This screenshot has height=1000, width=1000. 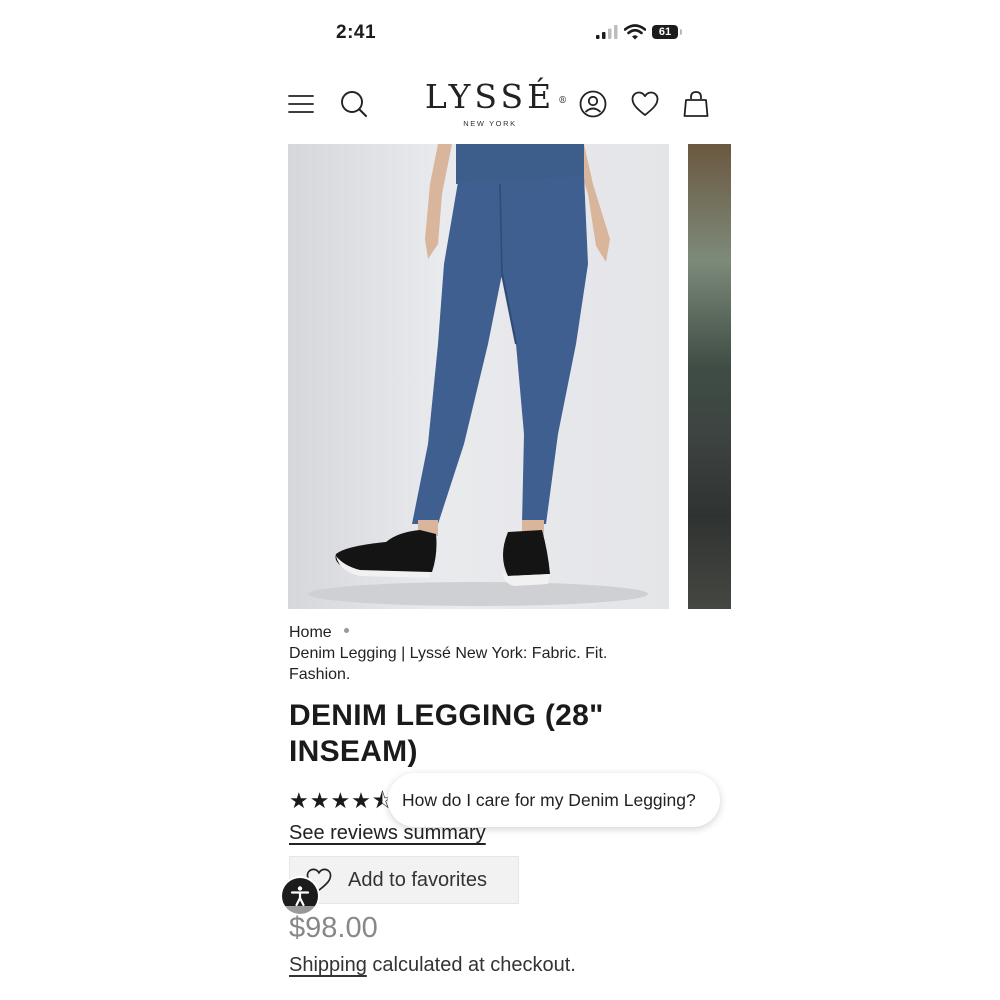 What do you see at coordinates (301, 104) in the screenshot?
I see `menu-icon` at bounding box center [301, 104].